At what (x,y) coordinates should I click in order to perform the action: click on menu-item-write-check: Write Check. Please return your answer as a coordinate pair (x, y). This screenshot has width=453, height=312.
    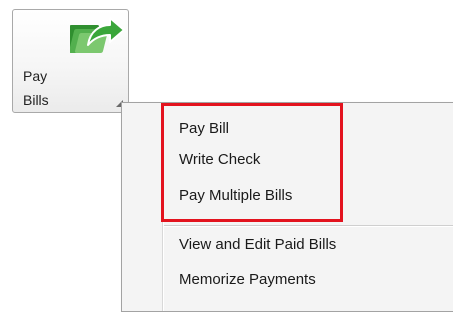
    Looking at the image, I should click on (219, 160).